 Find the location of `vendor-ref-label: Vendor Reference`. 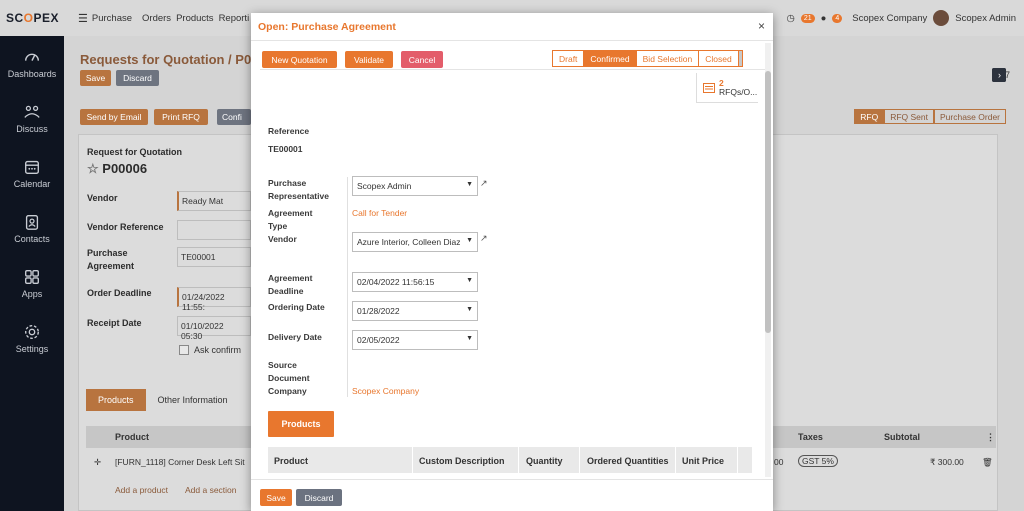

vendor-ref-label: Vendor Reference is located at coordinates (125, 227).